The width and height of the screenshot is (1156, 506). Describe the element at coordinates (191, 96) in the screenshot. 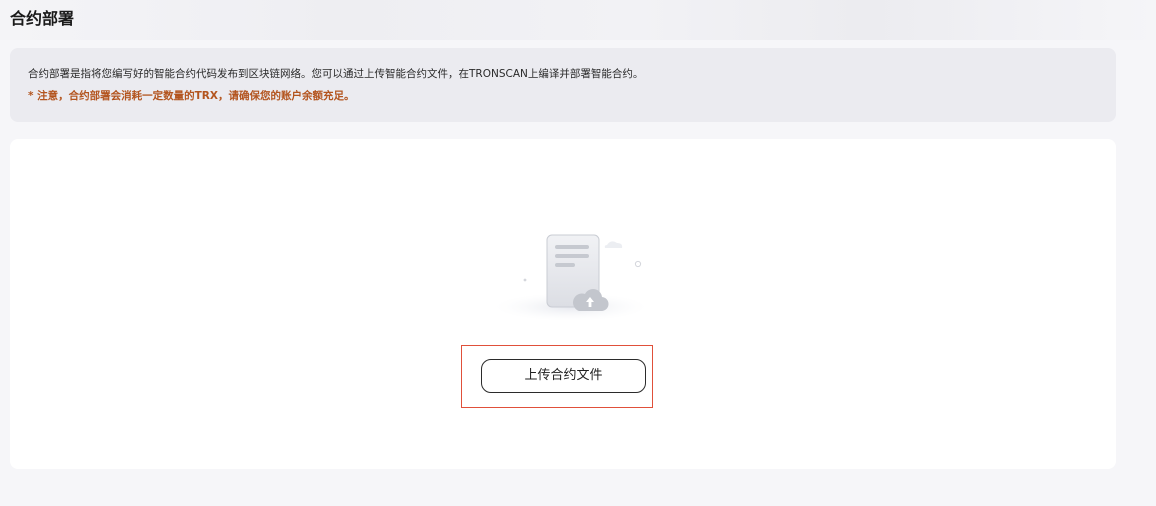

I see `notice-warning: * 注意，合约部署会消耗一定数量的TRX，请确保您的账户余额充足。` at that location.